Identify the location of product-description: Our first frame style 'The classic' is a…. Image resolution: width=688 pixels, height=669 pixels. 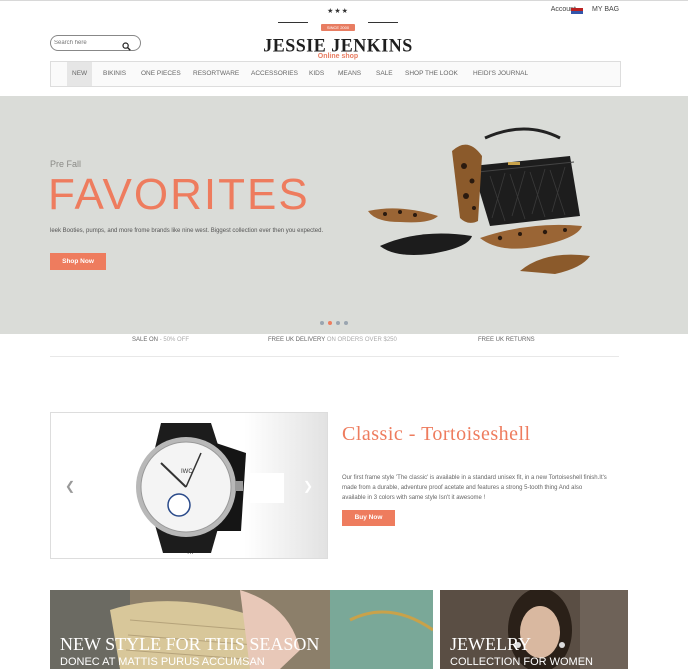
(474, 488).